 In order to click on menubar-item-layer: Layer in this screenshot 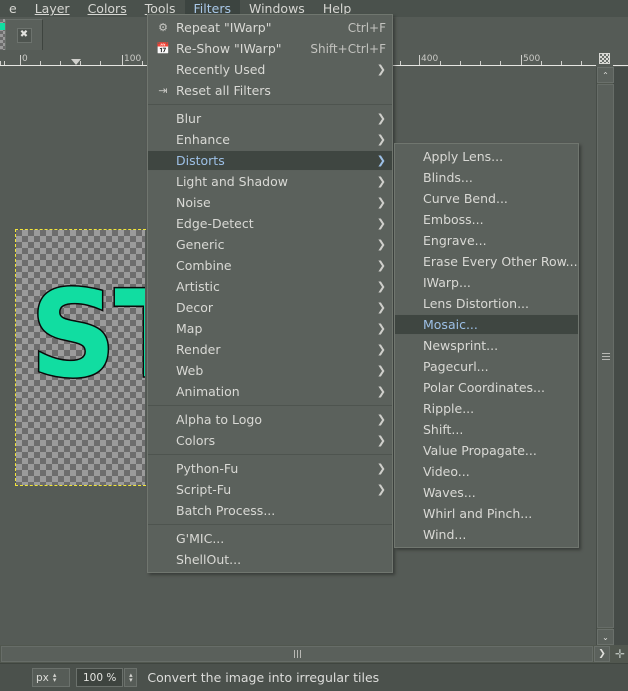, I will do `click(52, 8)`.